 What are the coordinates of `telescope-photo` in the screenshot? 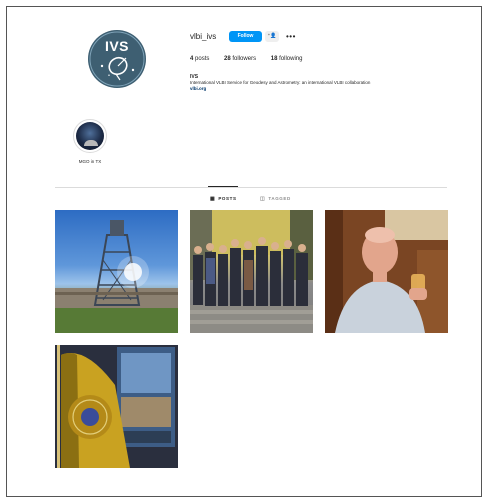 It's located at (116, 276).